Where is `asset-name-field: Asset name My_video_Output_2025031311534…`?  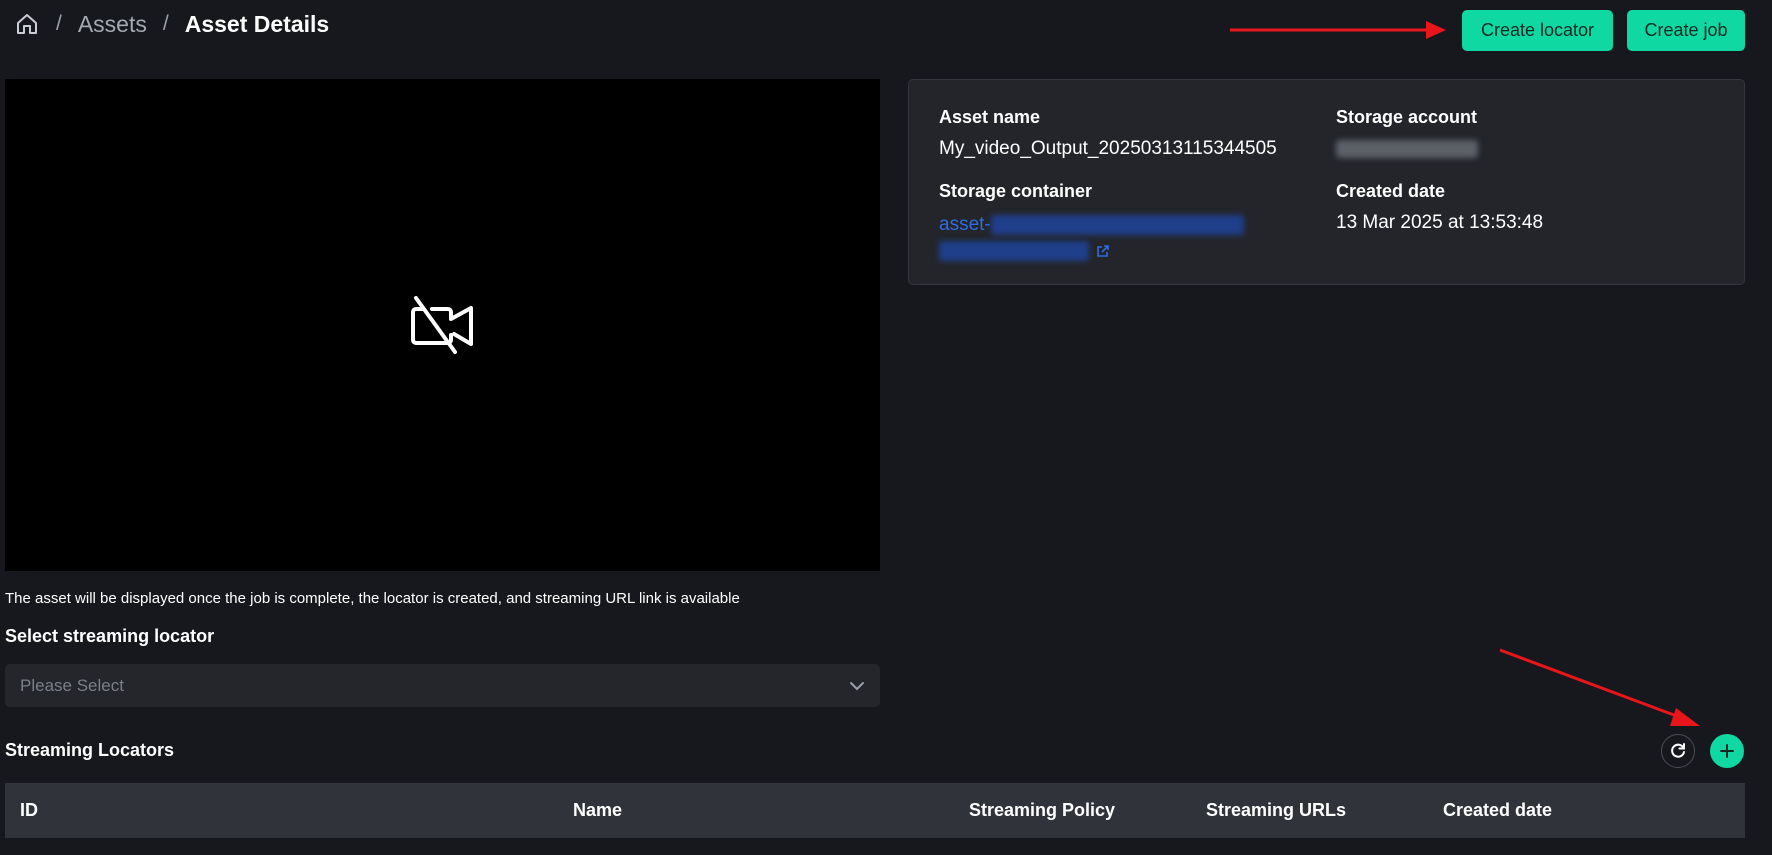
asset-name-field: Asset name My_video_Output_2025031311534… is located at coordinates (1108, 133).